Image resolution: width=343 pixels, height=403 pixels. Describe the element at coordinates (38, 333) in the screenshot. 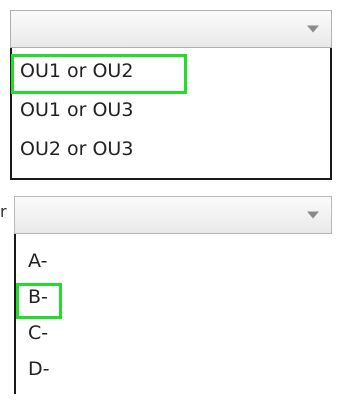

I see `dropdown-2-option-3-label: C-` at that location.